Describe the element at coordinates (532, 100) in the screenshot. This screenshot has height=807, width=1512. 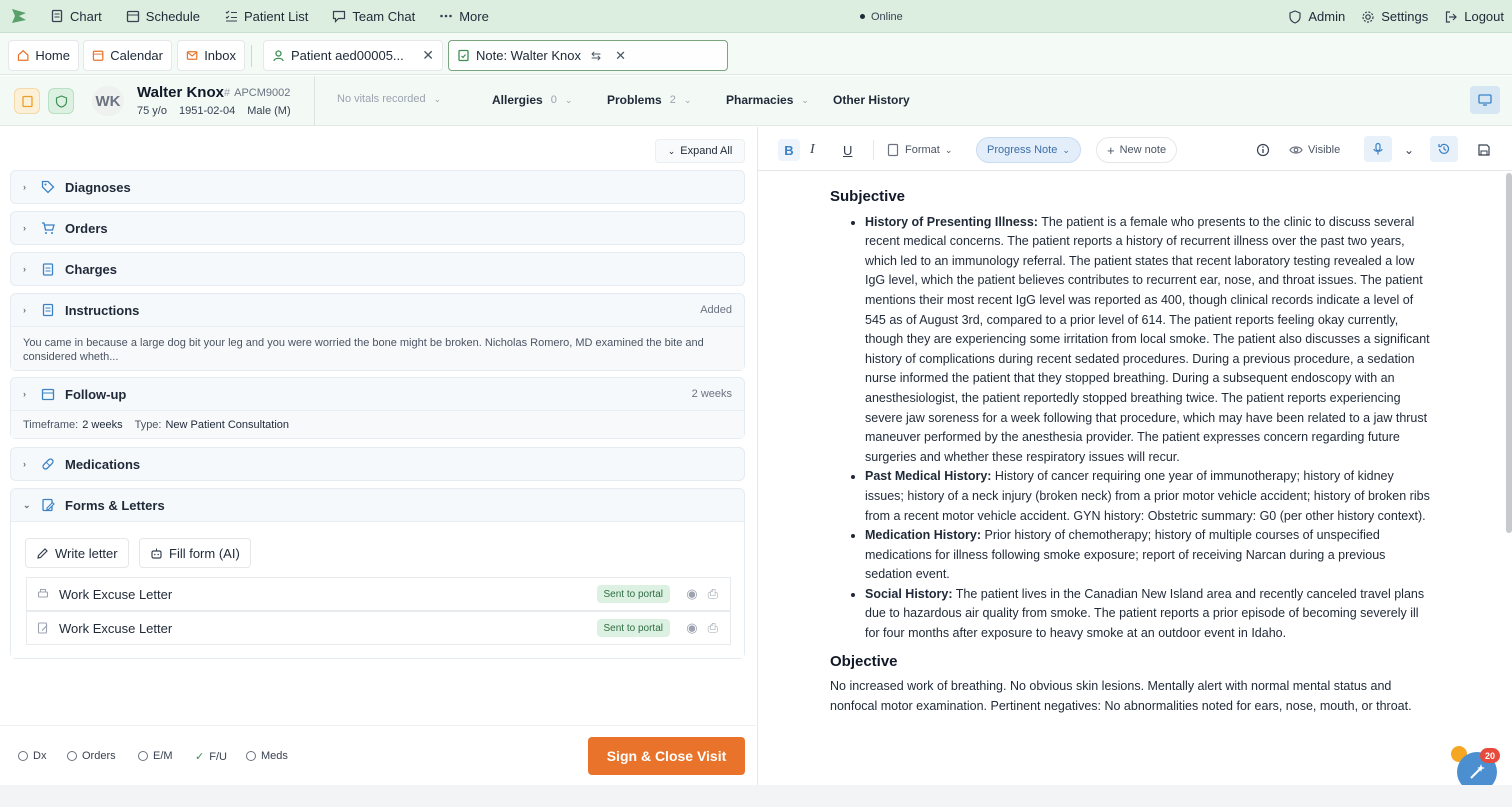
I see `allergies-dropdown: Allergies 0 ⌄` at that location.